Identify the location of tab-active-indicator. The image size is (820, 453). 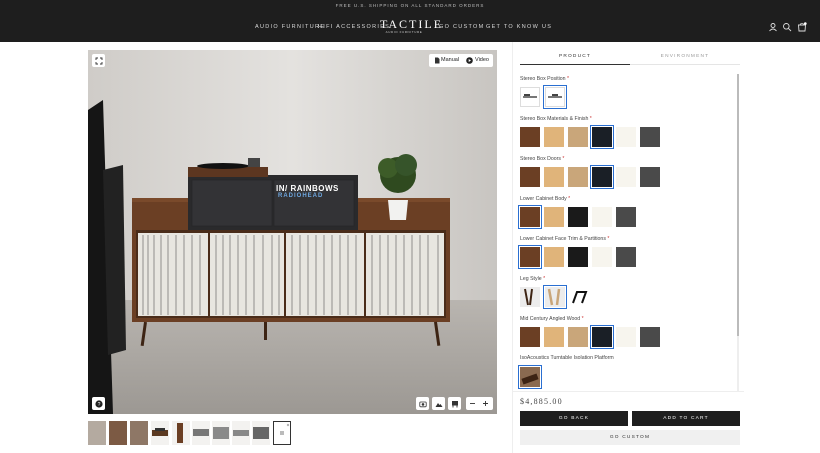
(575, 64).